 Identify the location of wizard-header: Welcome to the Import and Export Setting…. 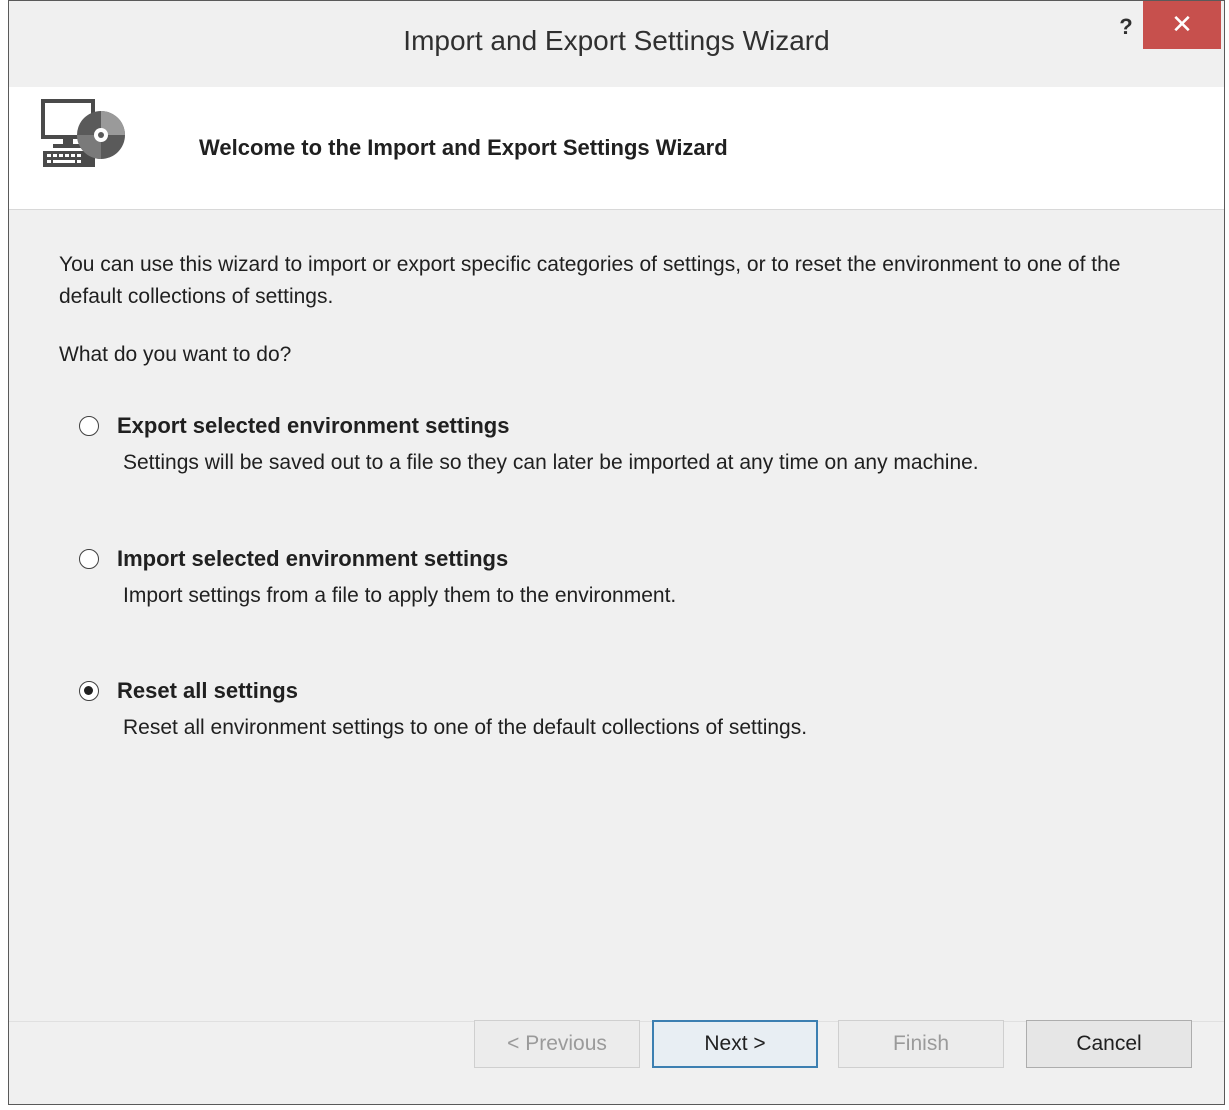
(616, 148).